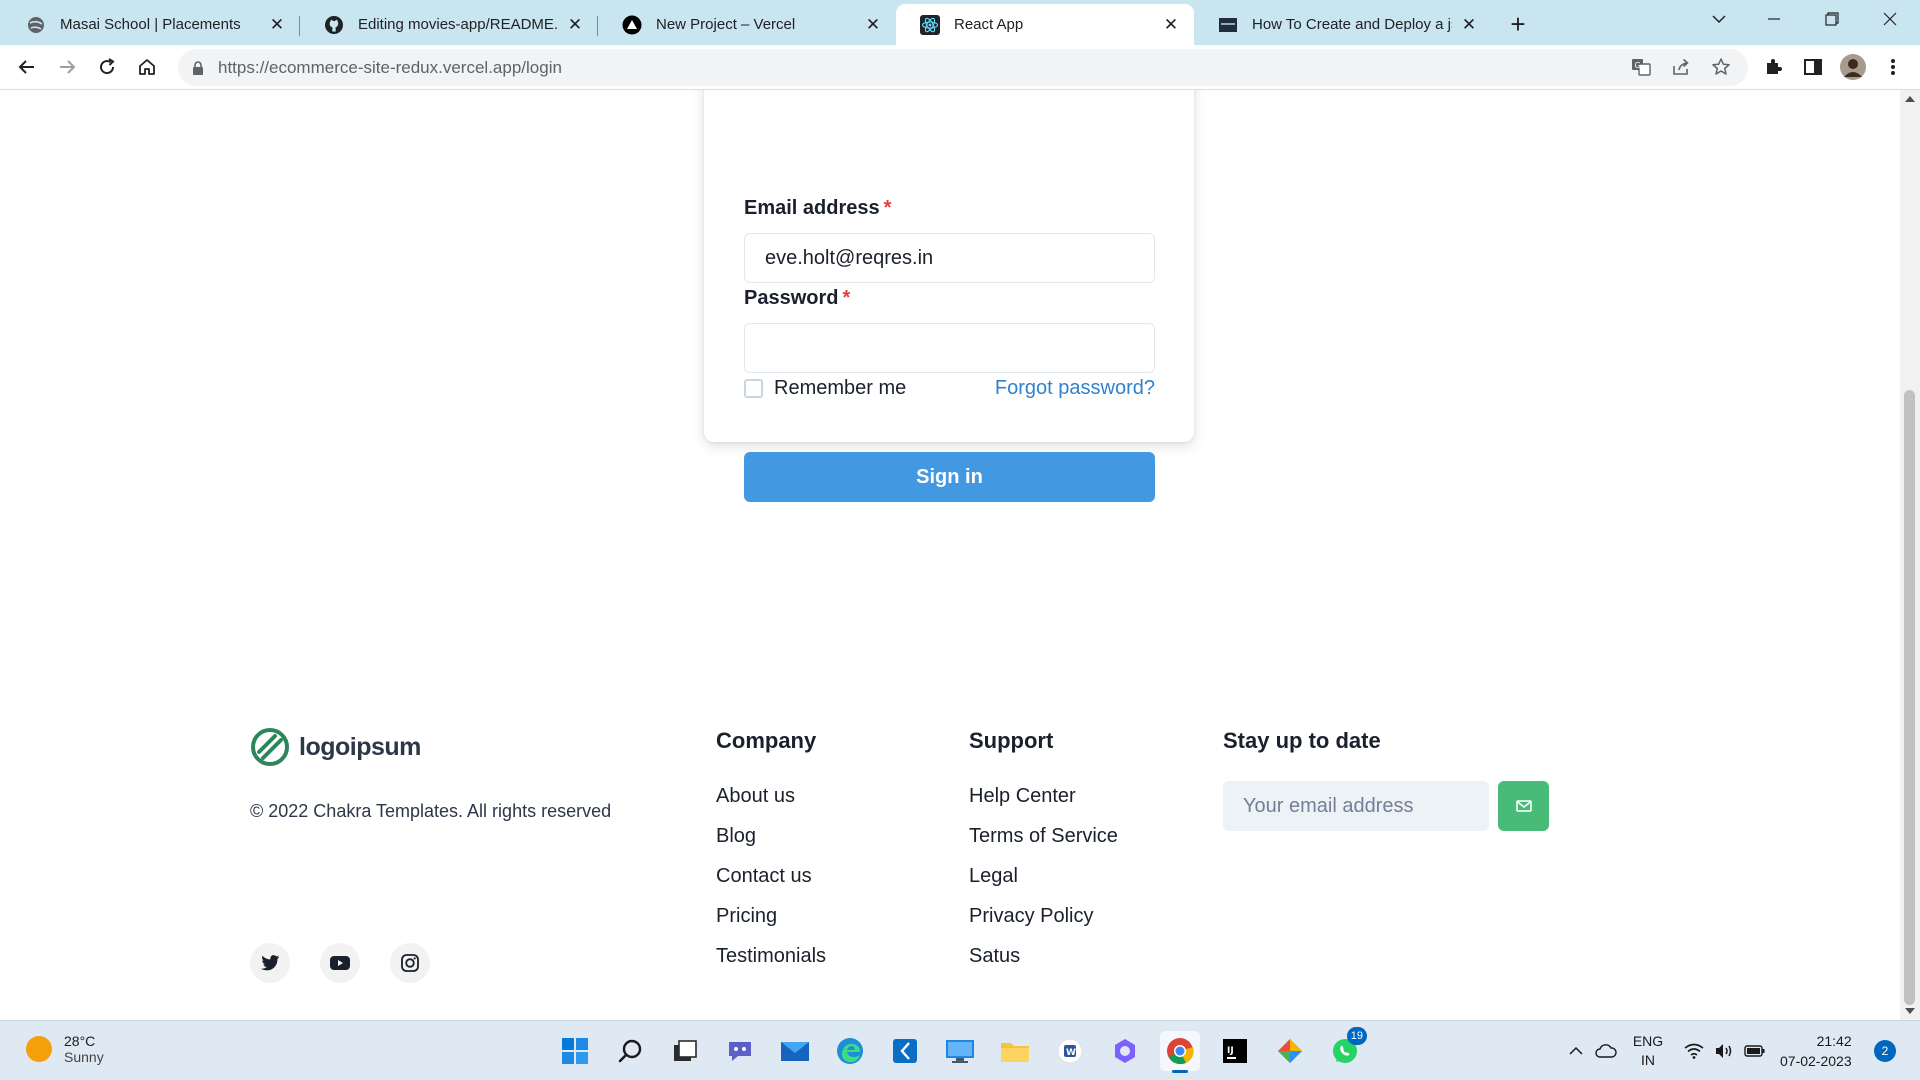 The height and width of the screenshot is (1080, 1920). Describe the element at coordinates (1893, 67) in the screenshot. I see `browser-menu-icon` at that location.